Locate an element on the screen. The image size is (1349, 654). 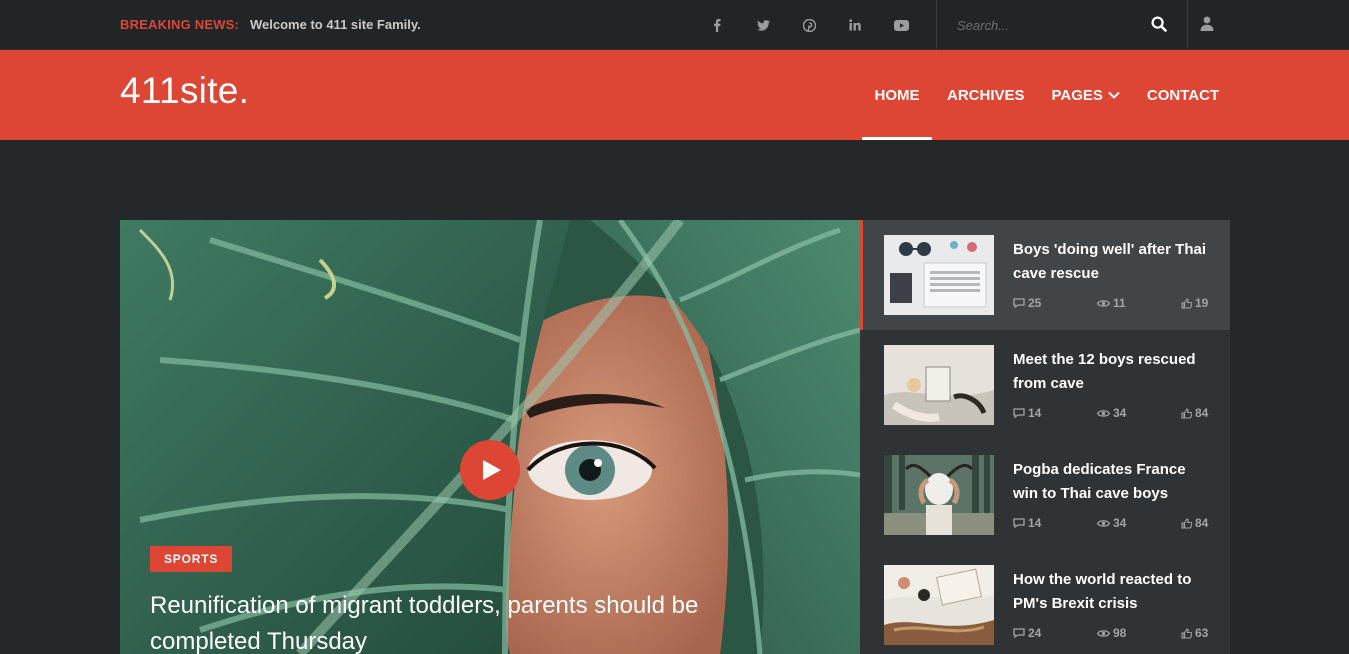
like-count: 63 is located at coordinates (1194, 633).